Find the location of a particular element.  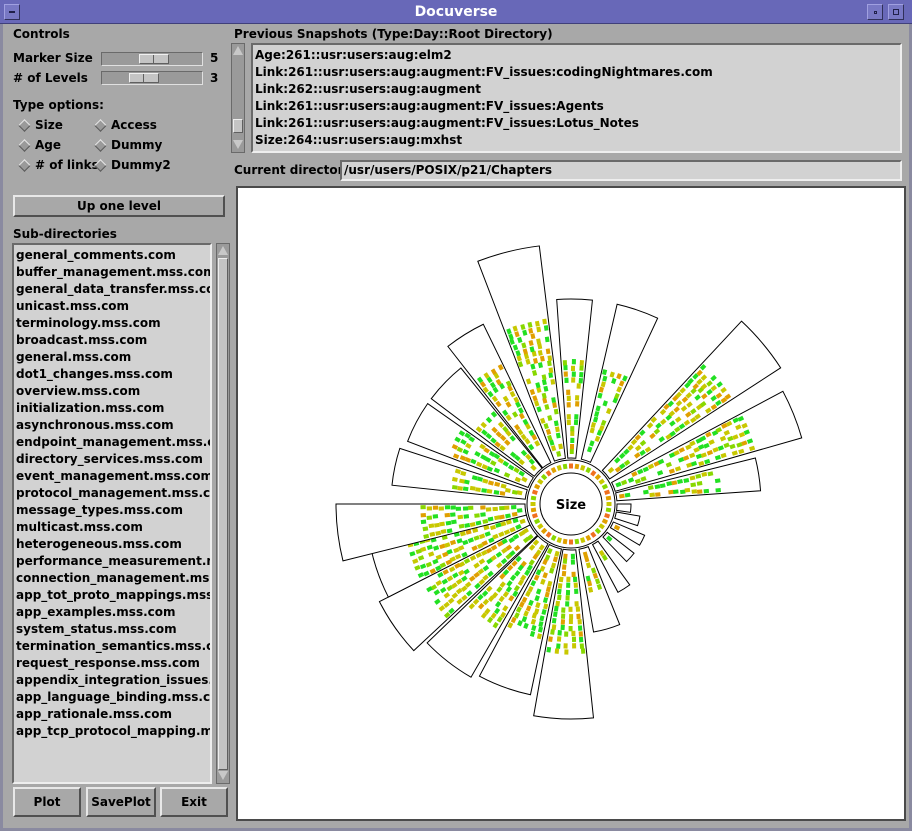

subdirectory-item: app_language_binding.mss.com is located at coordinates (112, 697).